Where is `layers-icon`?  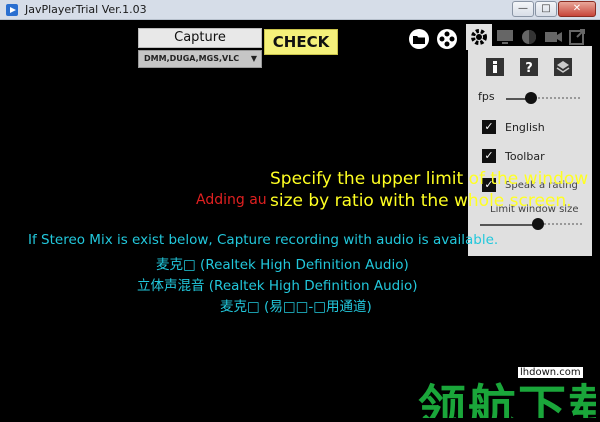 layers-icon is located at coordinates (563, 67).